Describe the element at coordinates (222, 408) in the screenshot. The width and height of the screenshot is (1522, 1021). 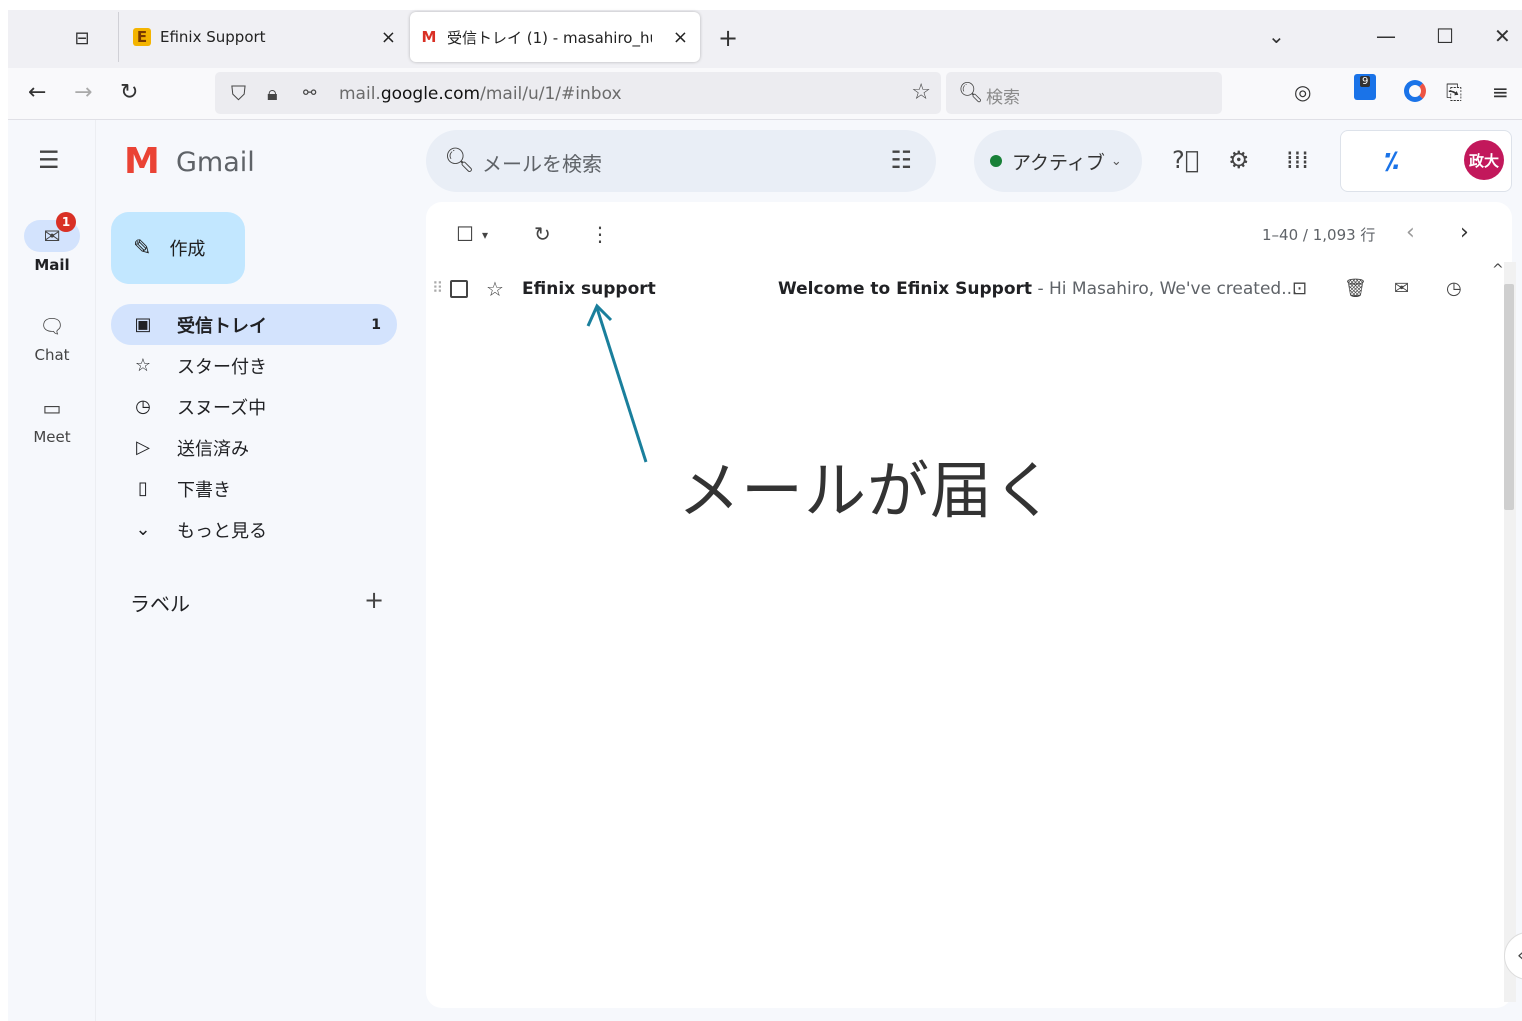
I see `sidebar-item-label: スヌーズ中` at that location.